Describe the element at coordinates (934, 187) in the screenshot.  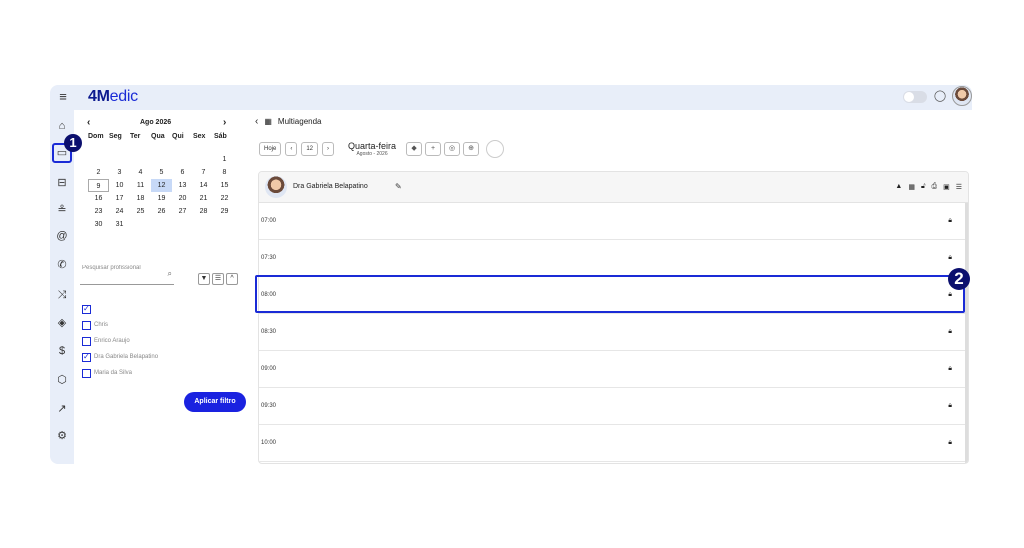
I see `print-icon: ⎙` at that location.